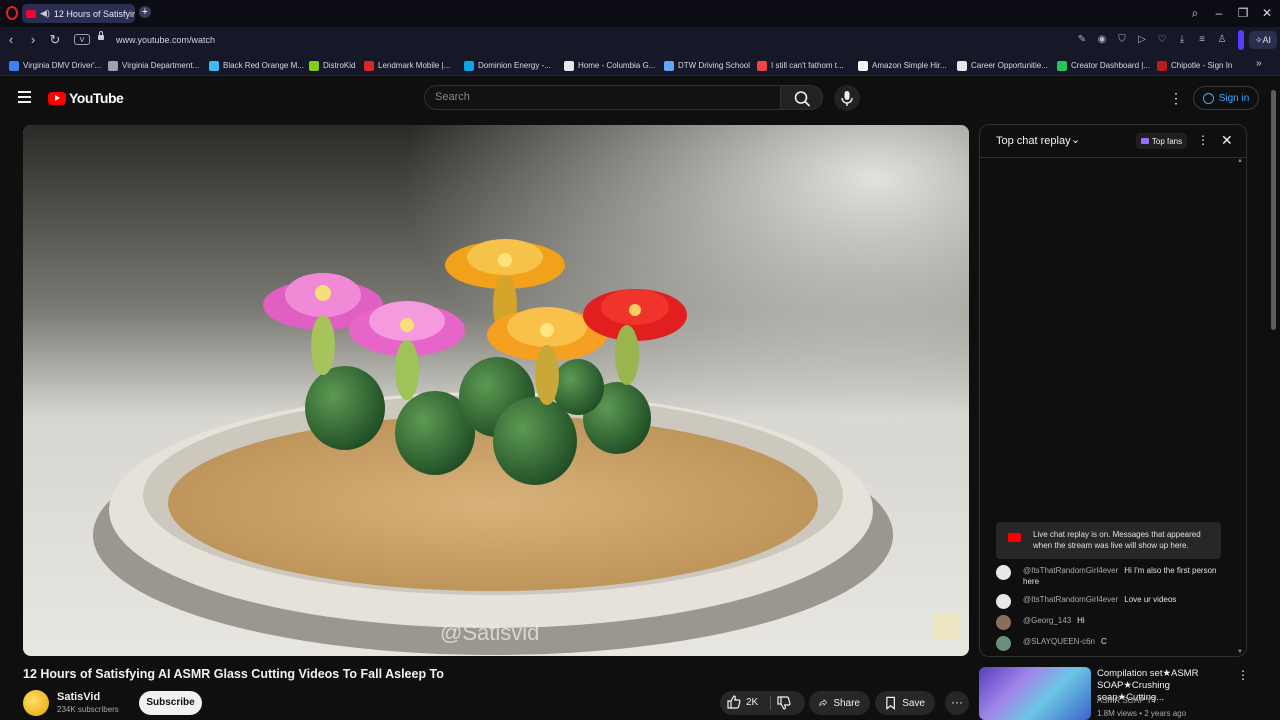 The image size is (1280, 720). Describe the element at coordinates (1035, 693) in the screenshot. I see `recommended-video-thumbnail` at that location.